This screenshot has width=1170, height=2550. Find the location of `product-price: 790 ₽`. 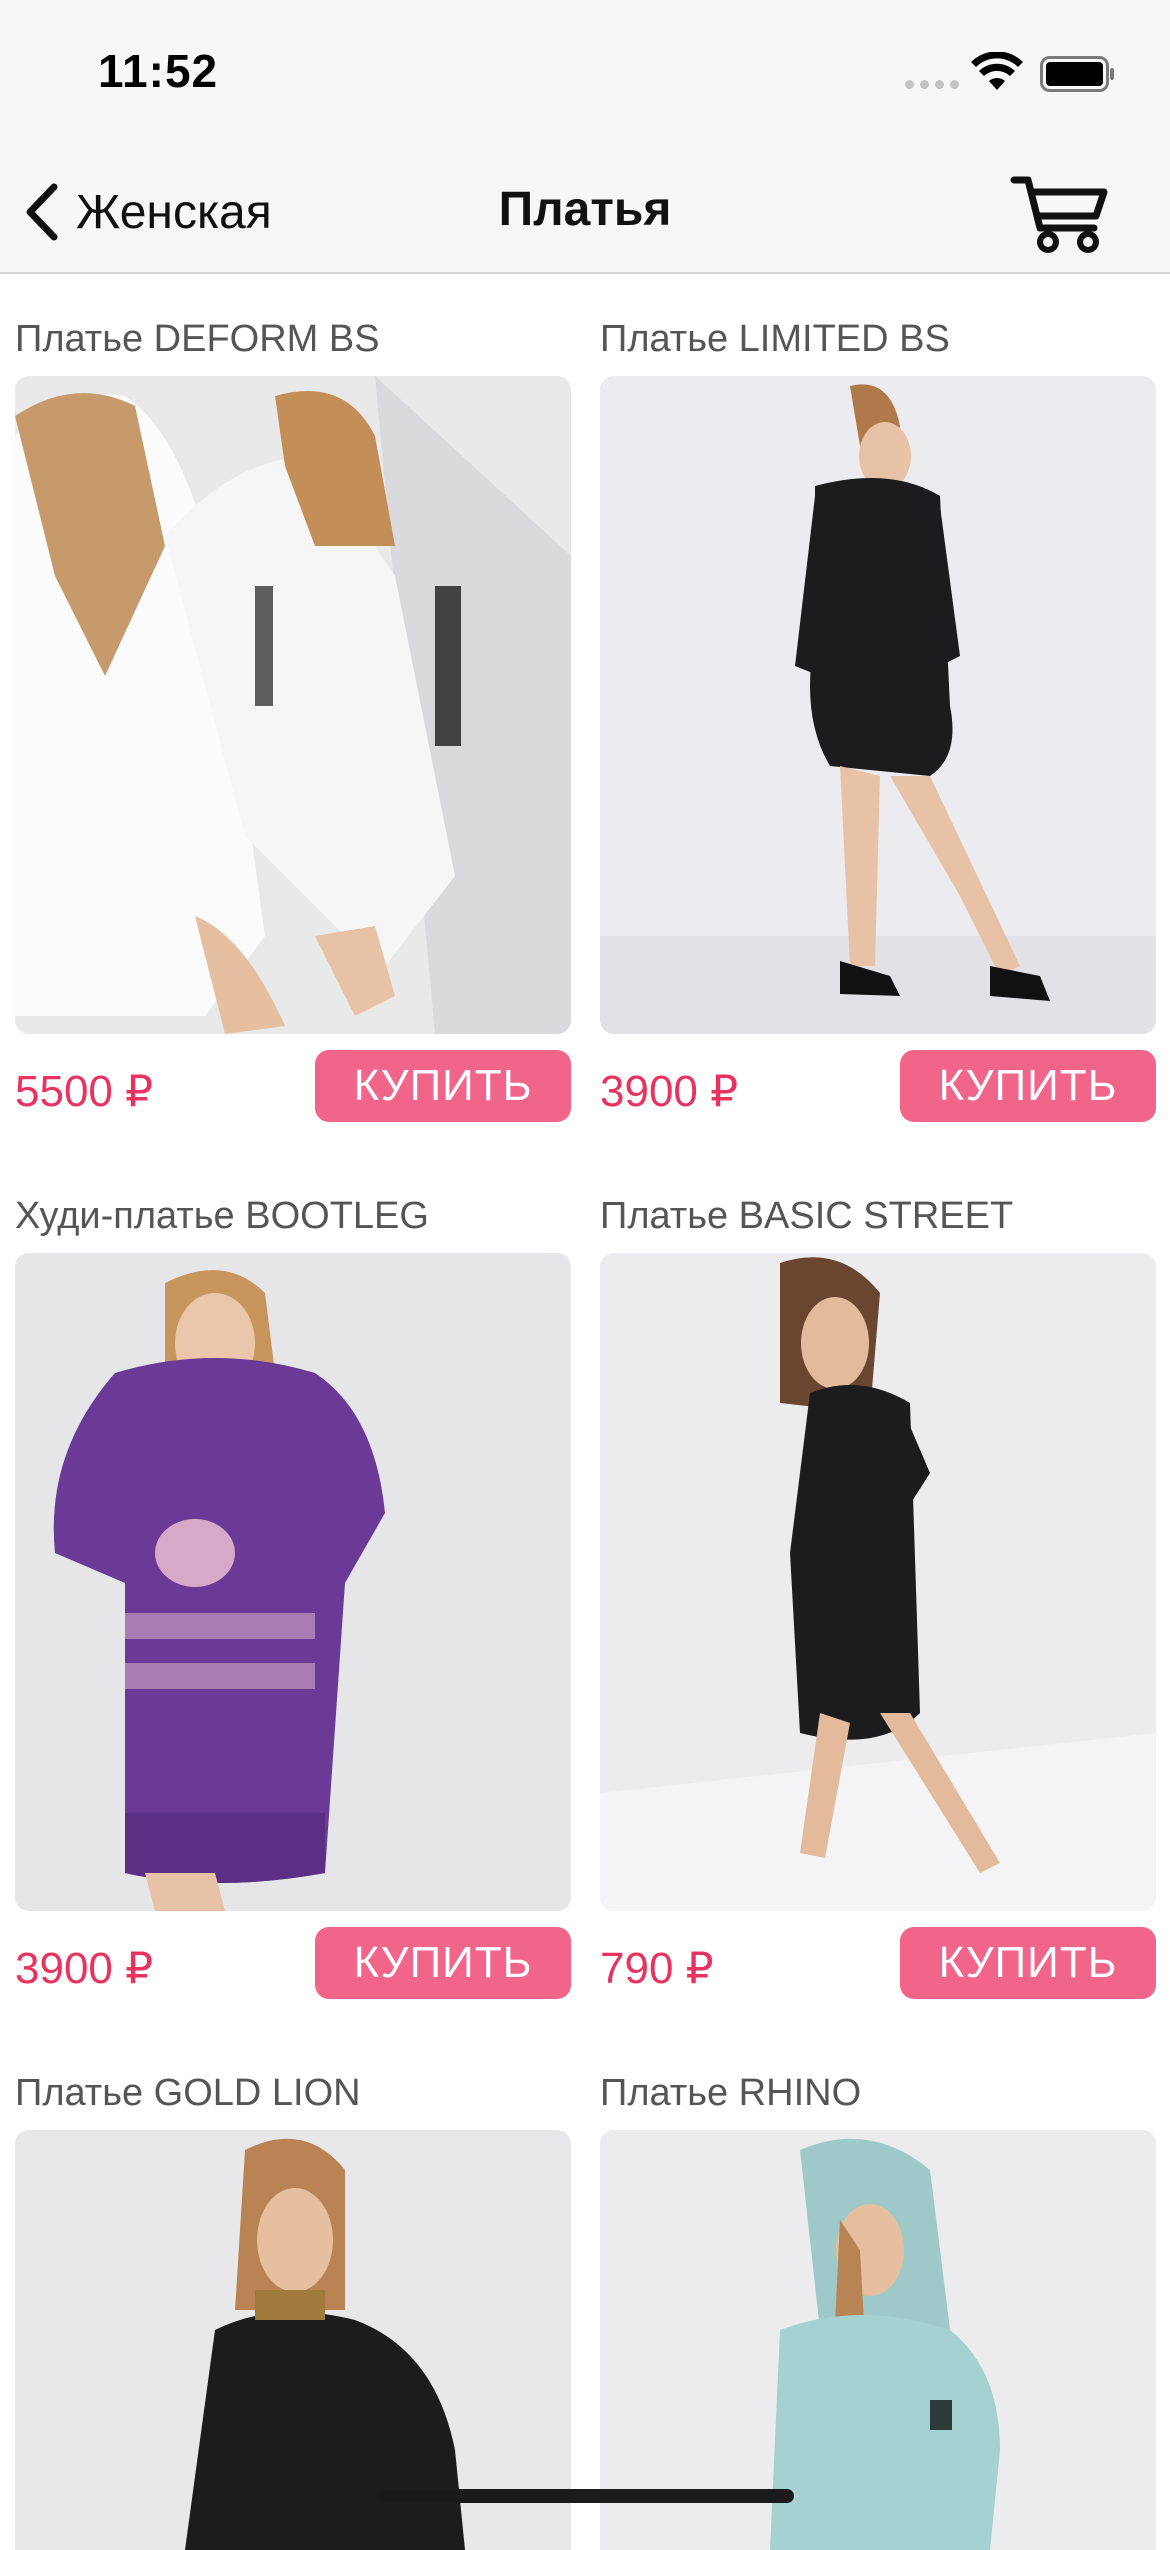

product-price: 790 ₽ is located at coordinates (657, 1968).